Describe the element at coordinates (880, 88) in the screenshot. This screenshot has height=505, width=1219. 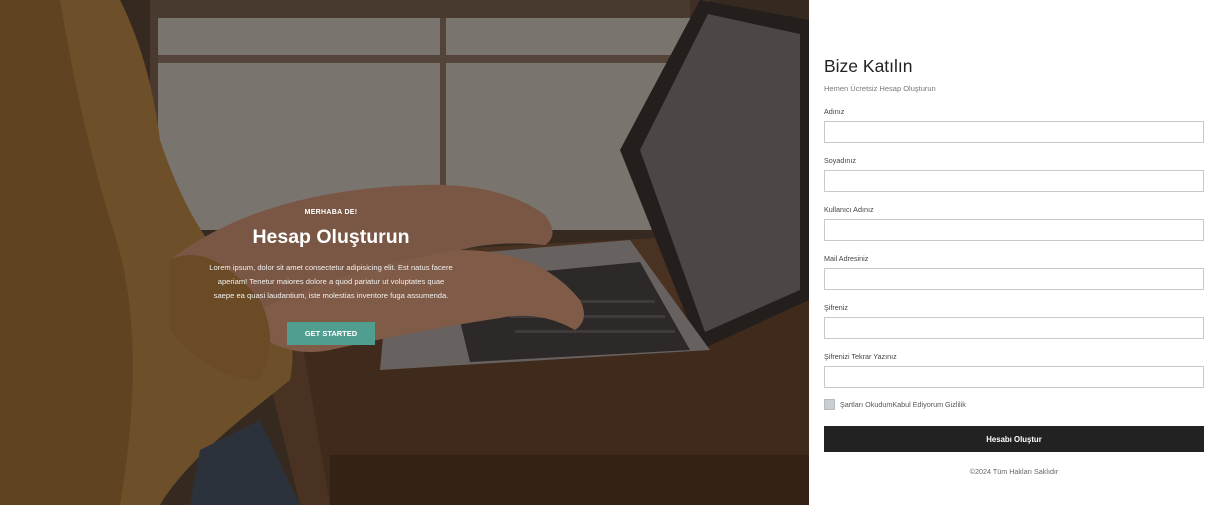
I see `form-subtitle: Hemen Ücretsiz Hesap Oluşturun` at that location.